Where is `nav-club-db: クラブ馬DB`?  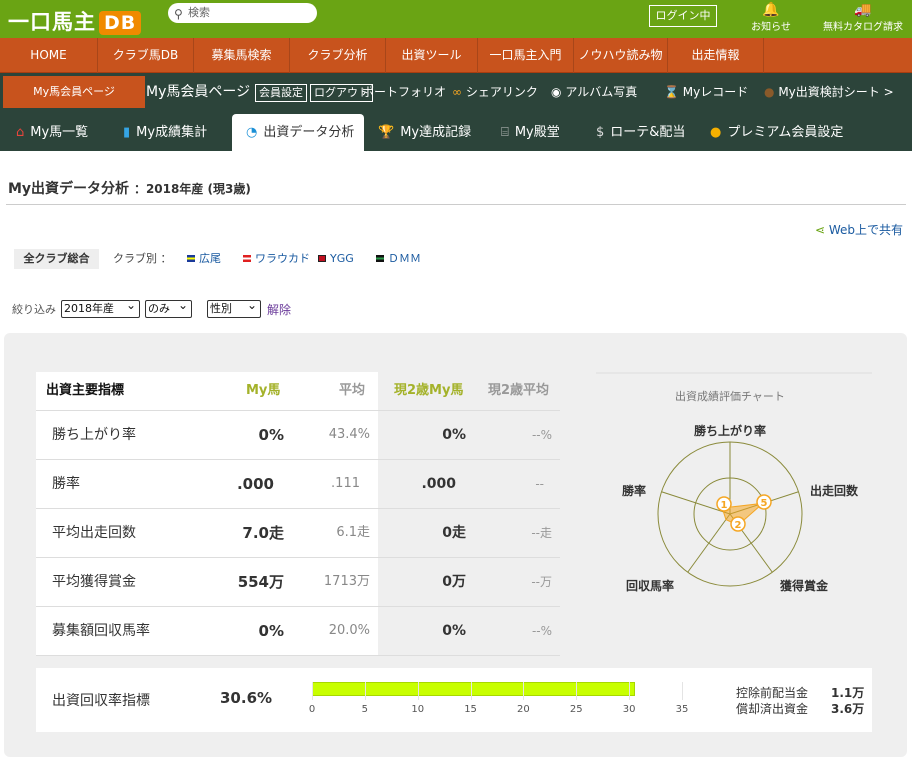 nav-club-db: クラブ馬DB is located at coordinates (146, 55).